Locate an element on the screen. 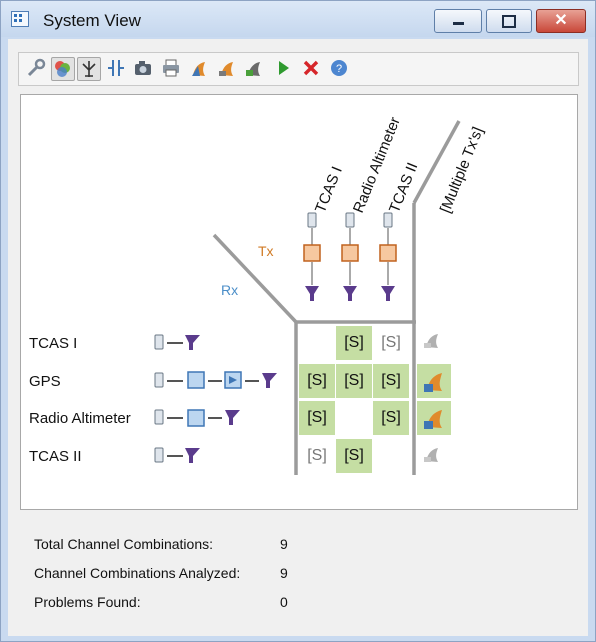 This screenshot has height=642, width=596. analyzed-combinations-label: Channel Combinations Analyzed: is located at coordinates (137, 573).